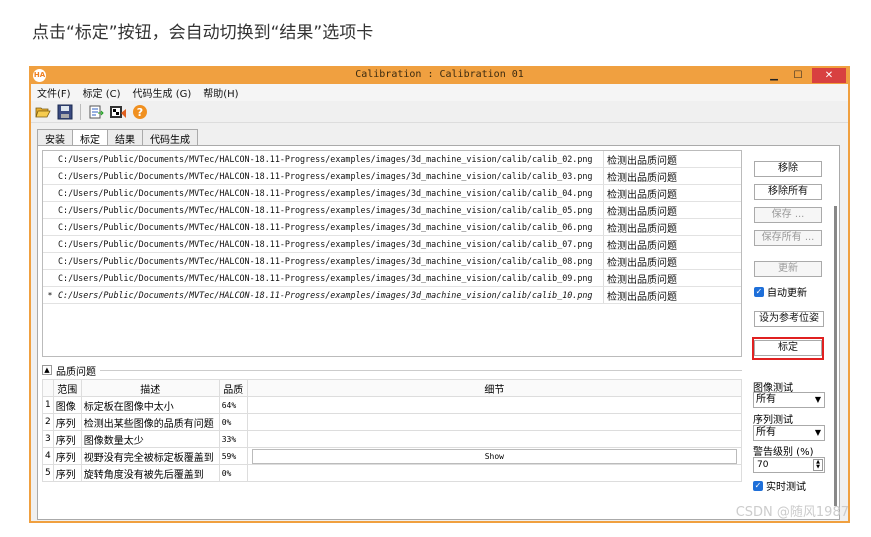 This screenshot has width=871, height=537. Describe the element at coordinates (392, 439) in the screenshot. I see `table-row: 3 序列 图像数量太少 33%` at that location.